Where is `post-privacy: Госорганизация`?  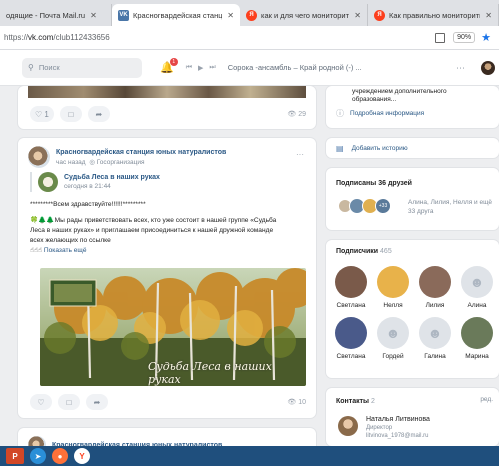
post-privacy: Госорганизация is located at coordinates (120, 162).